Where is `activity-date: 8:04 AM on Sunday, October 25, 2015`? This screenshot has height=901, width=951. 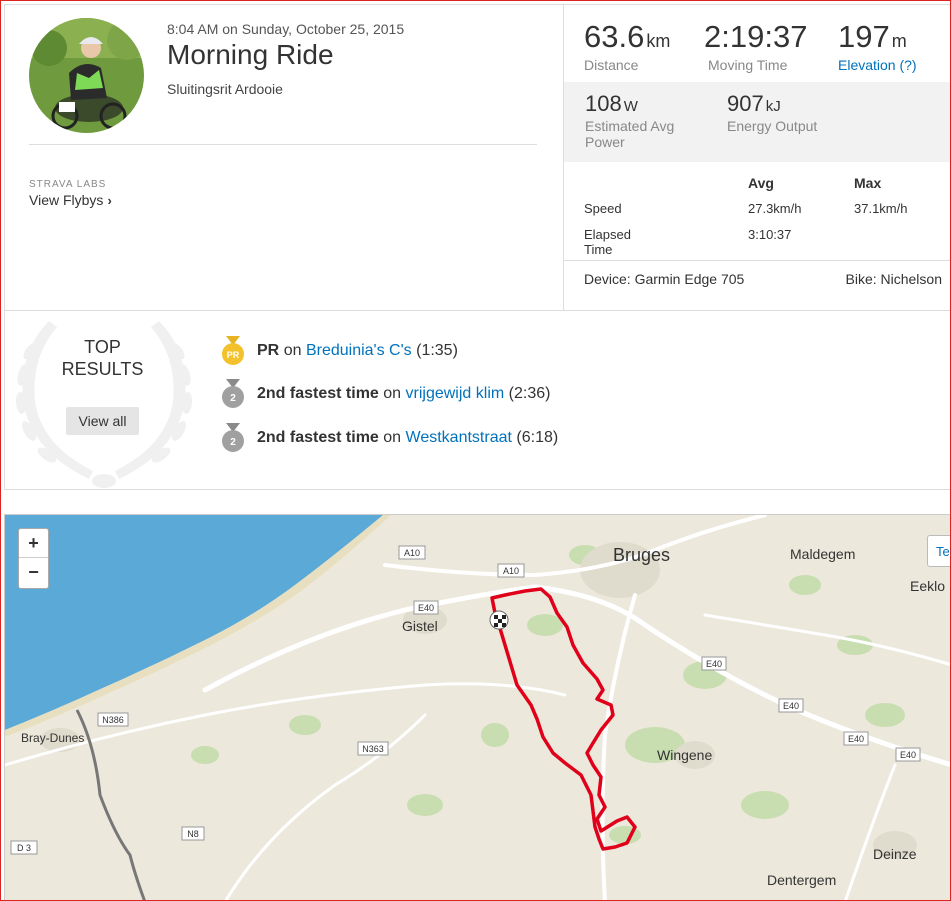
activity-date: 8:04 AM on Sunday, October 25, 2015 is located at coordinates (286, 29).